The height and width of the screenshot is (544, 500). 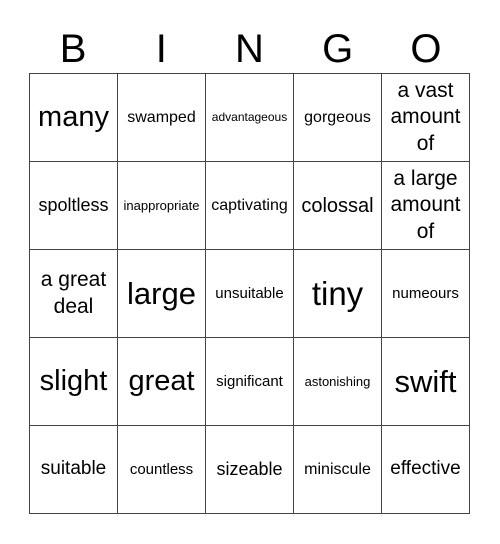 I want to click on bingo-cell: captivating, so click(x=250, y=206).